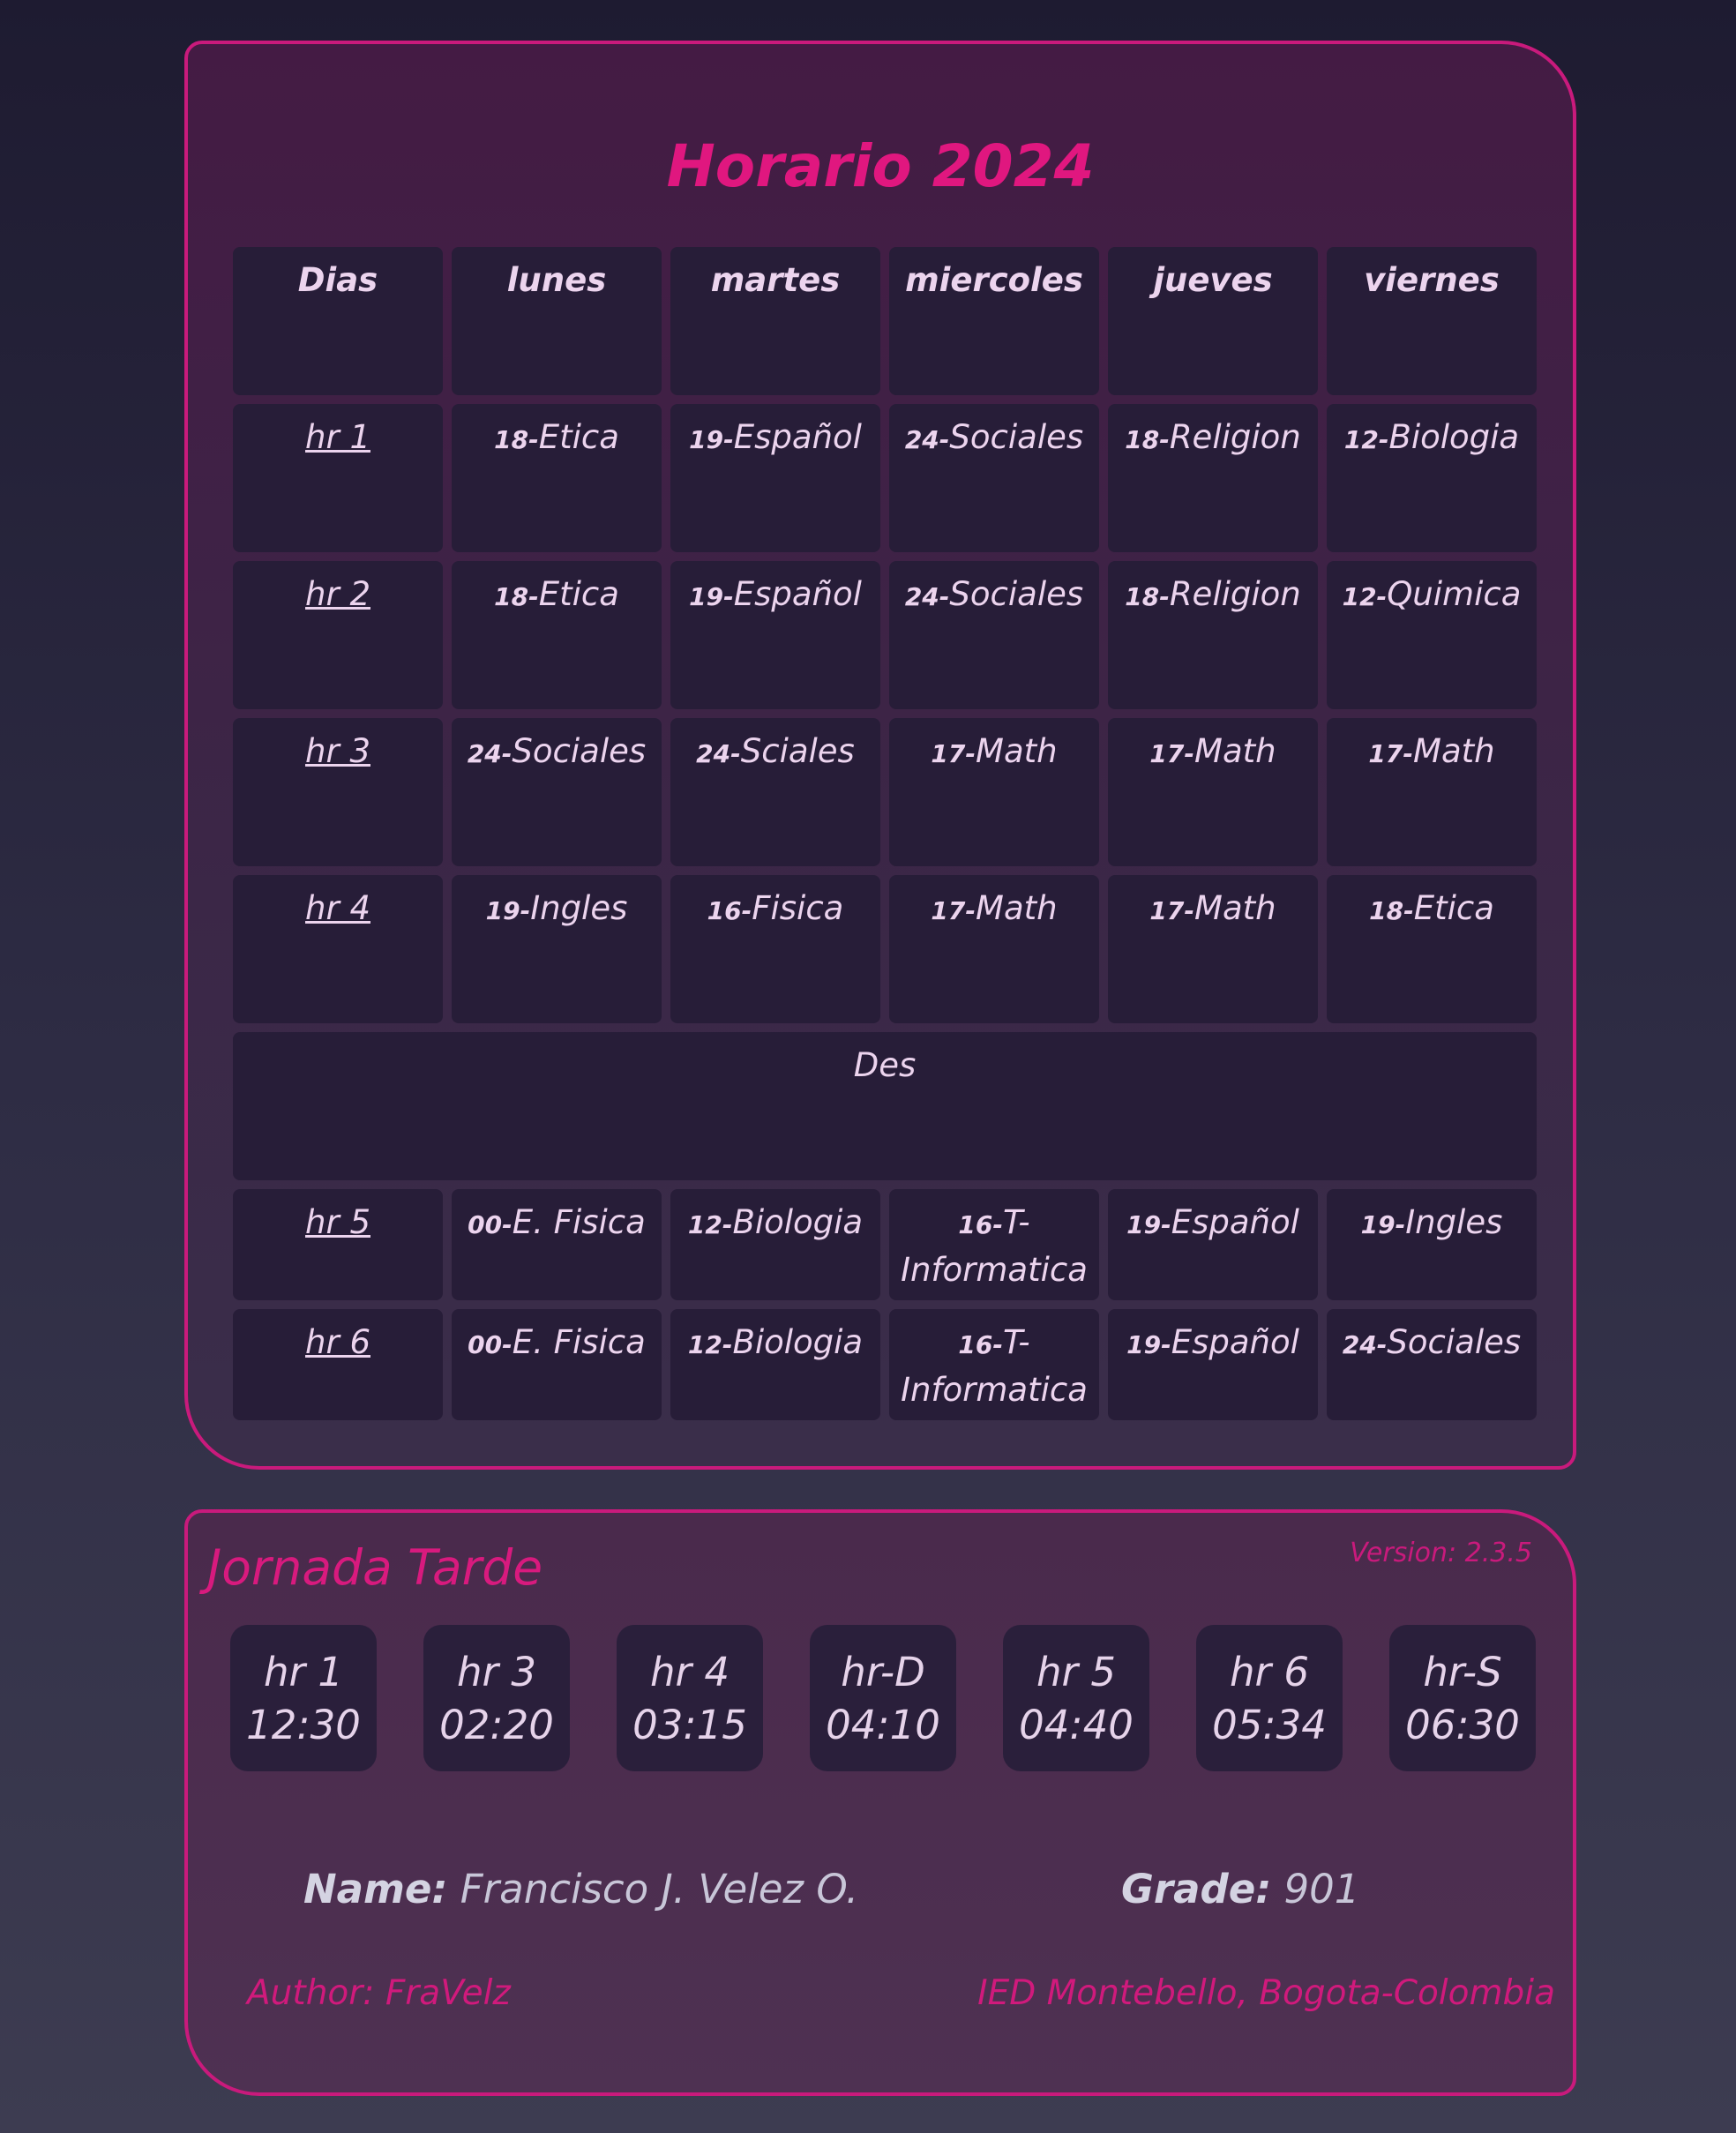 The height and width of the screenshot is (2133, 1736). I want to click on time-box: hr-D 04:10, so click(883, 1698).